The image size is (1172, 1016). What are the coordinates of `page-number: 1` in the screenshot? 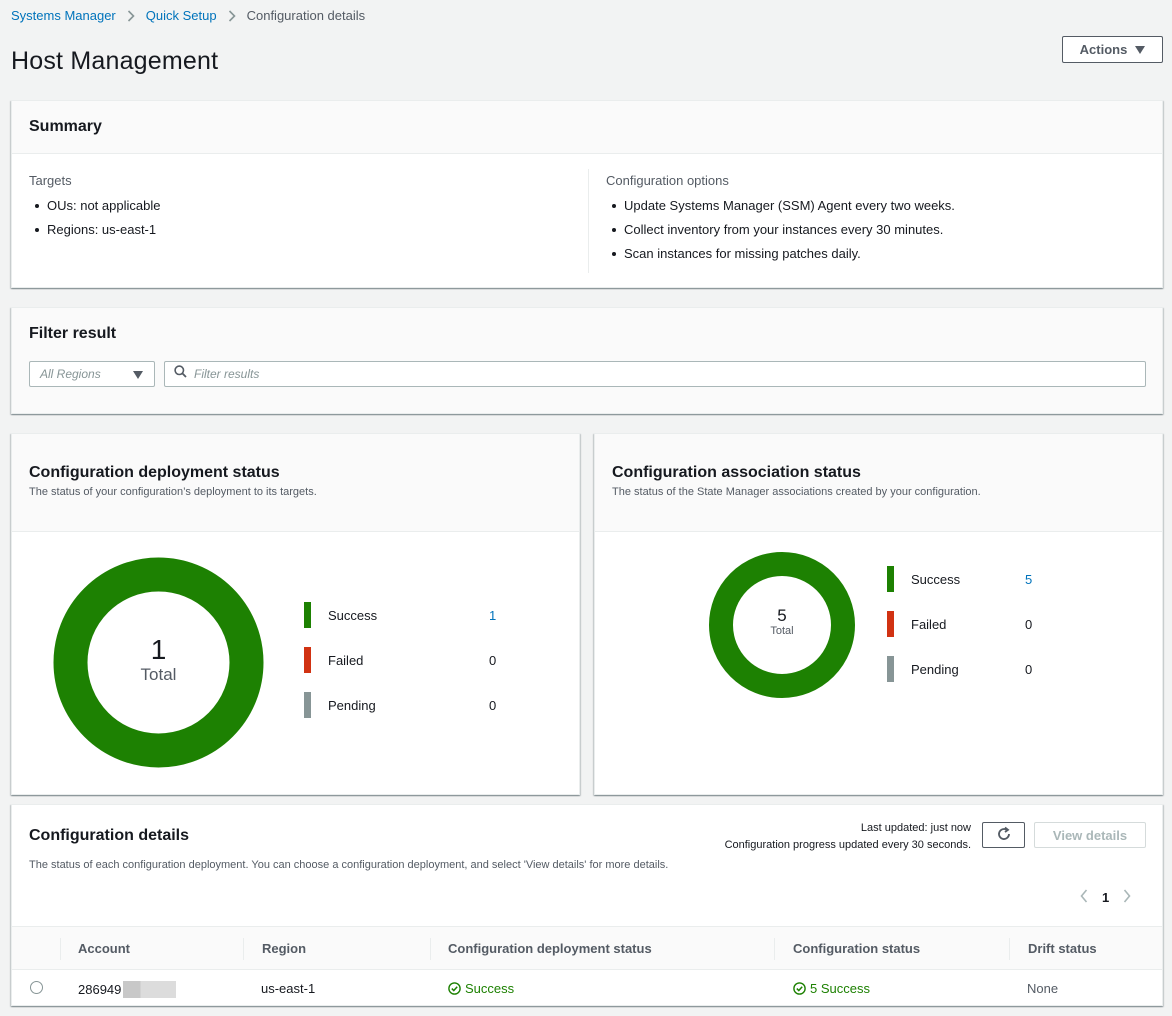 It's located at (1105, 897).